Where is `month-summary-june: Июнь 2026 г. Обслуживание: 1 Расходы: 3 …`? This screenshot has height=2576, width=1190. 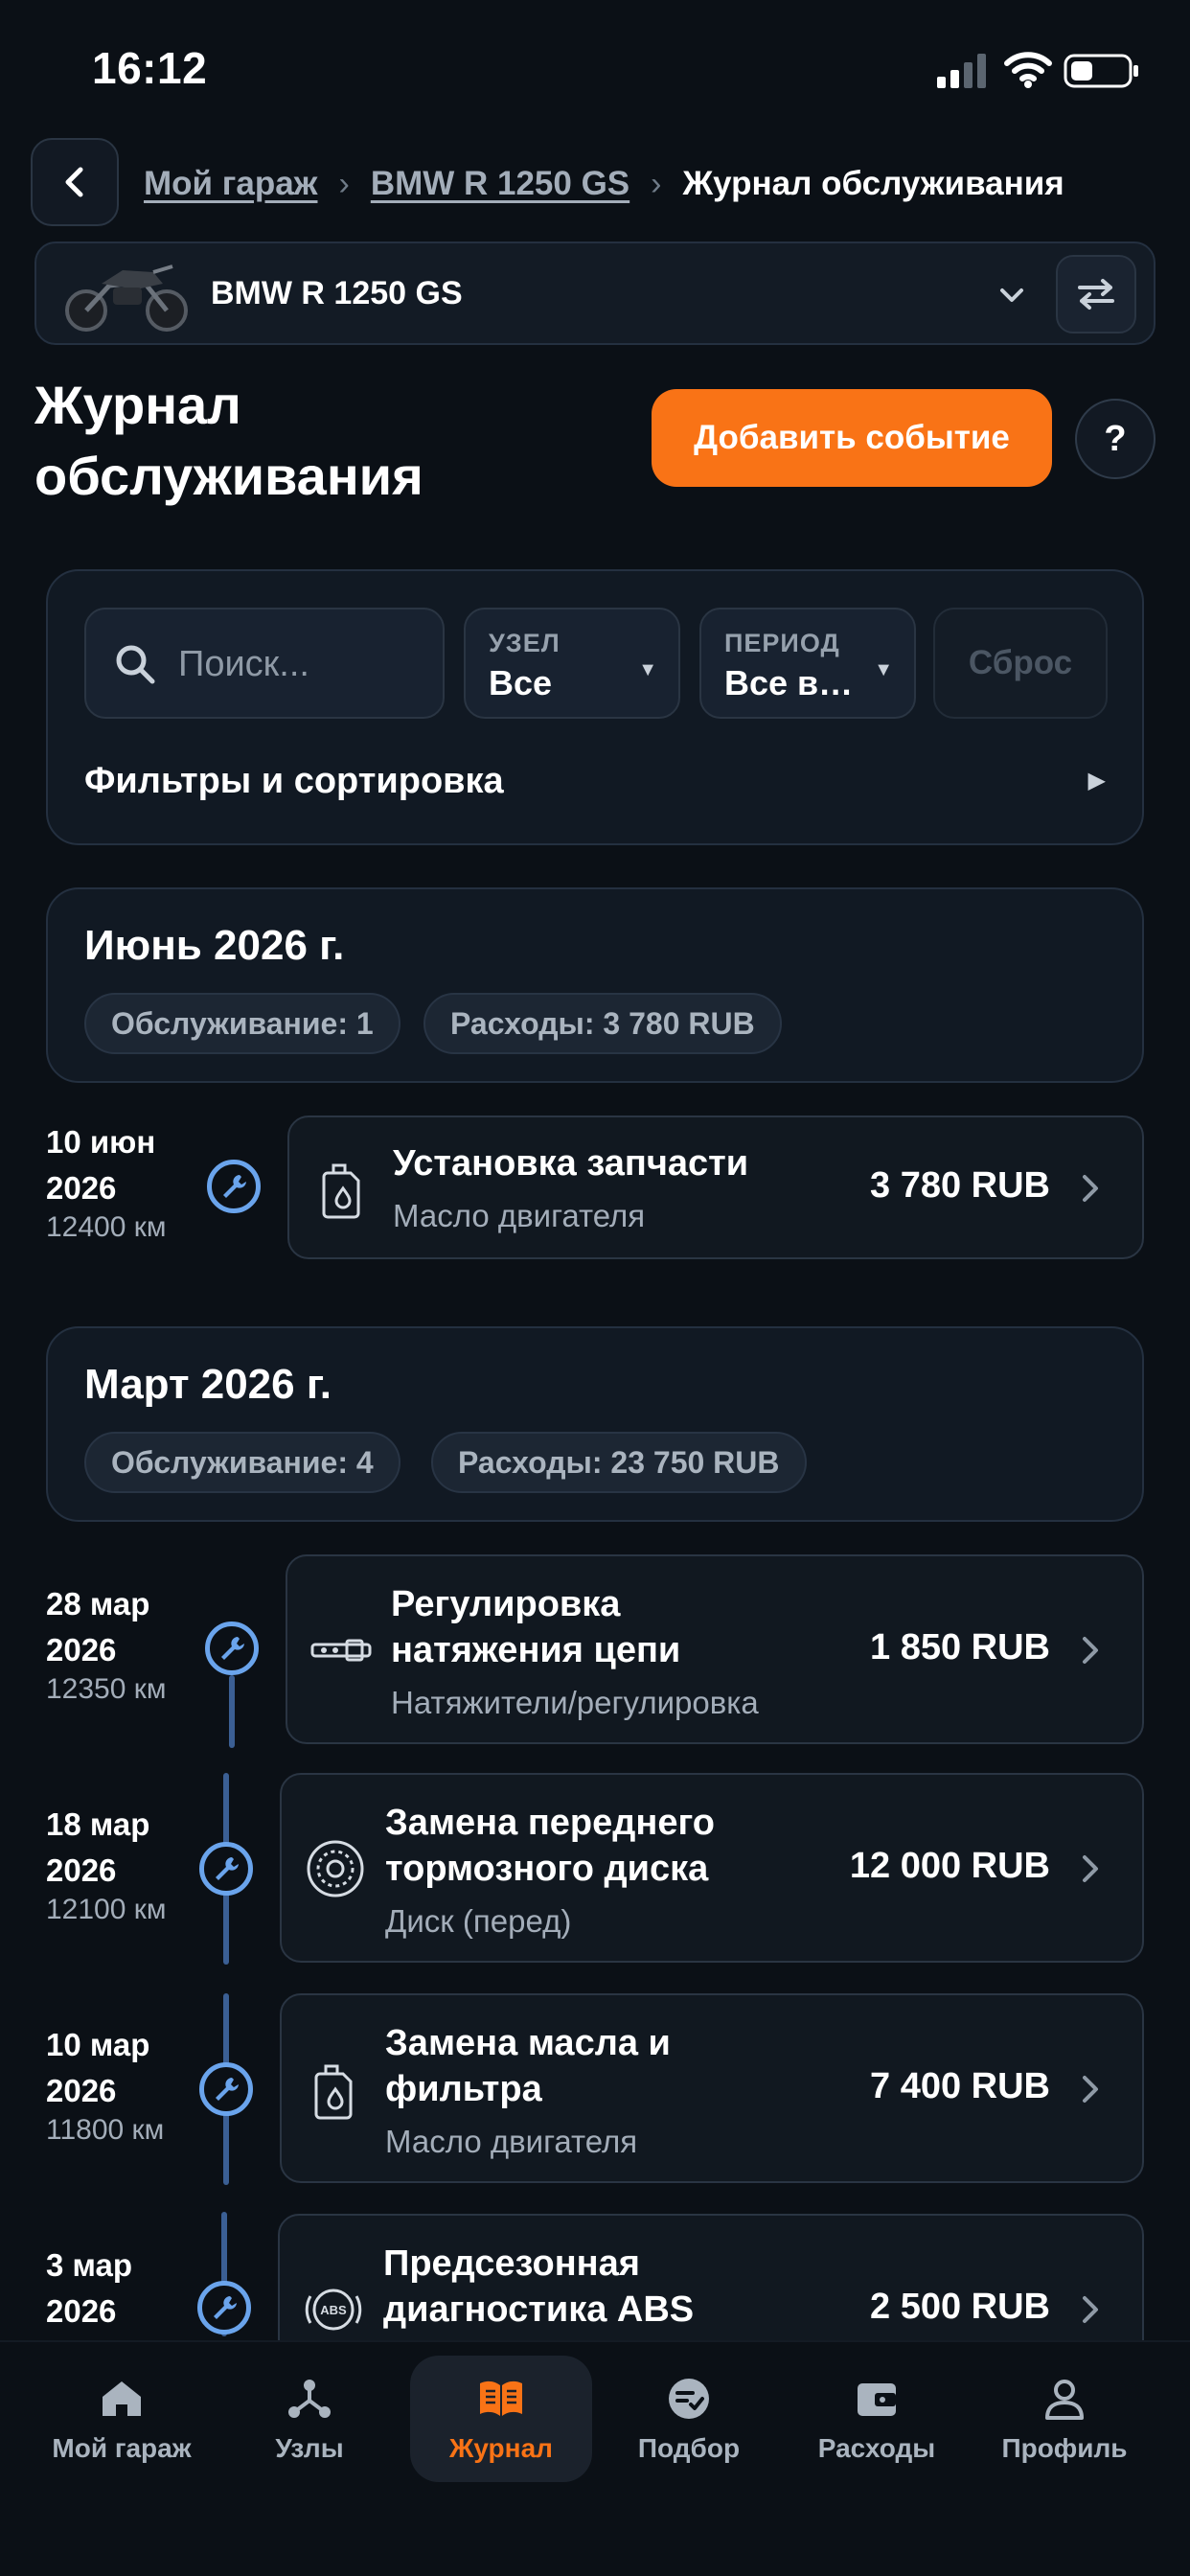 month-summary-june: Июнь 2026 г. Обслуживание: 1 Расходы: 3 … is located at coordinates (595, 985).